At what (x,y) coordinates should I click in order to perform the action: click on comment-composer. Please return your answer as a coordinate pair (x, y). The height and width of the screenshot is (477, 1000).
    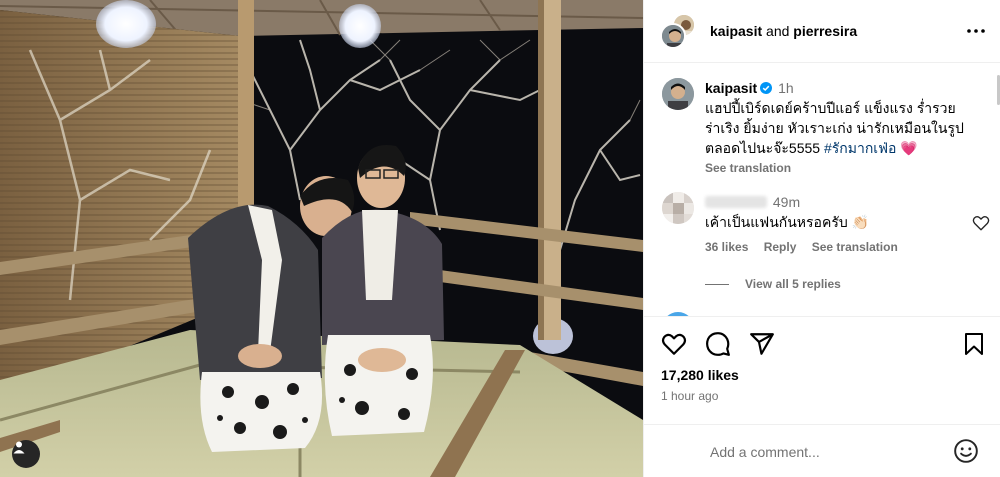
    Looking at the image, I should click on (822, 450).